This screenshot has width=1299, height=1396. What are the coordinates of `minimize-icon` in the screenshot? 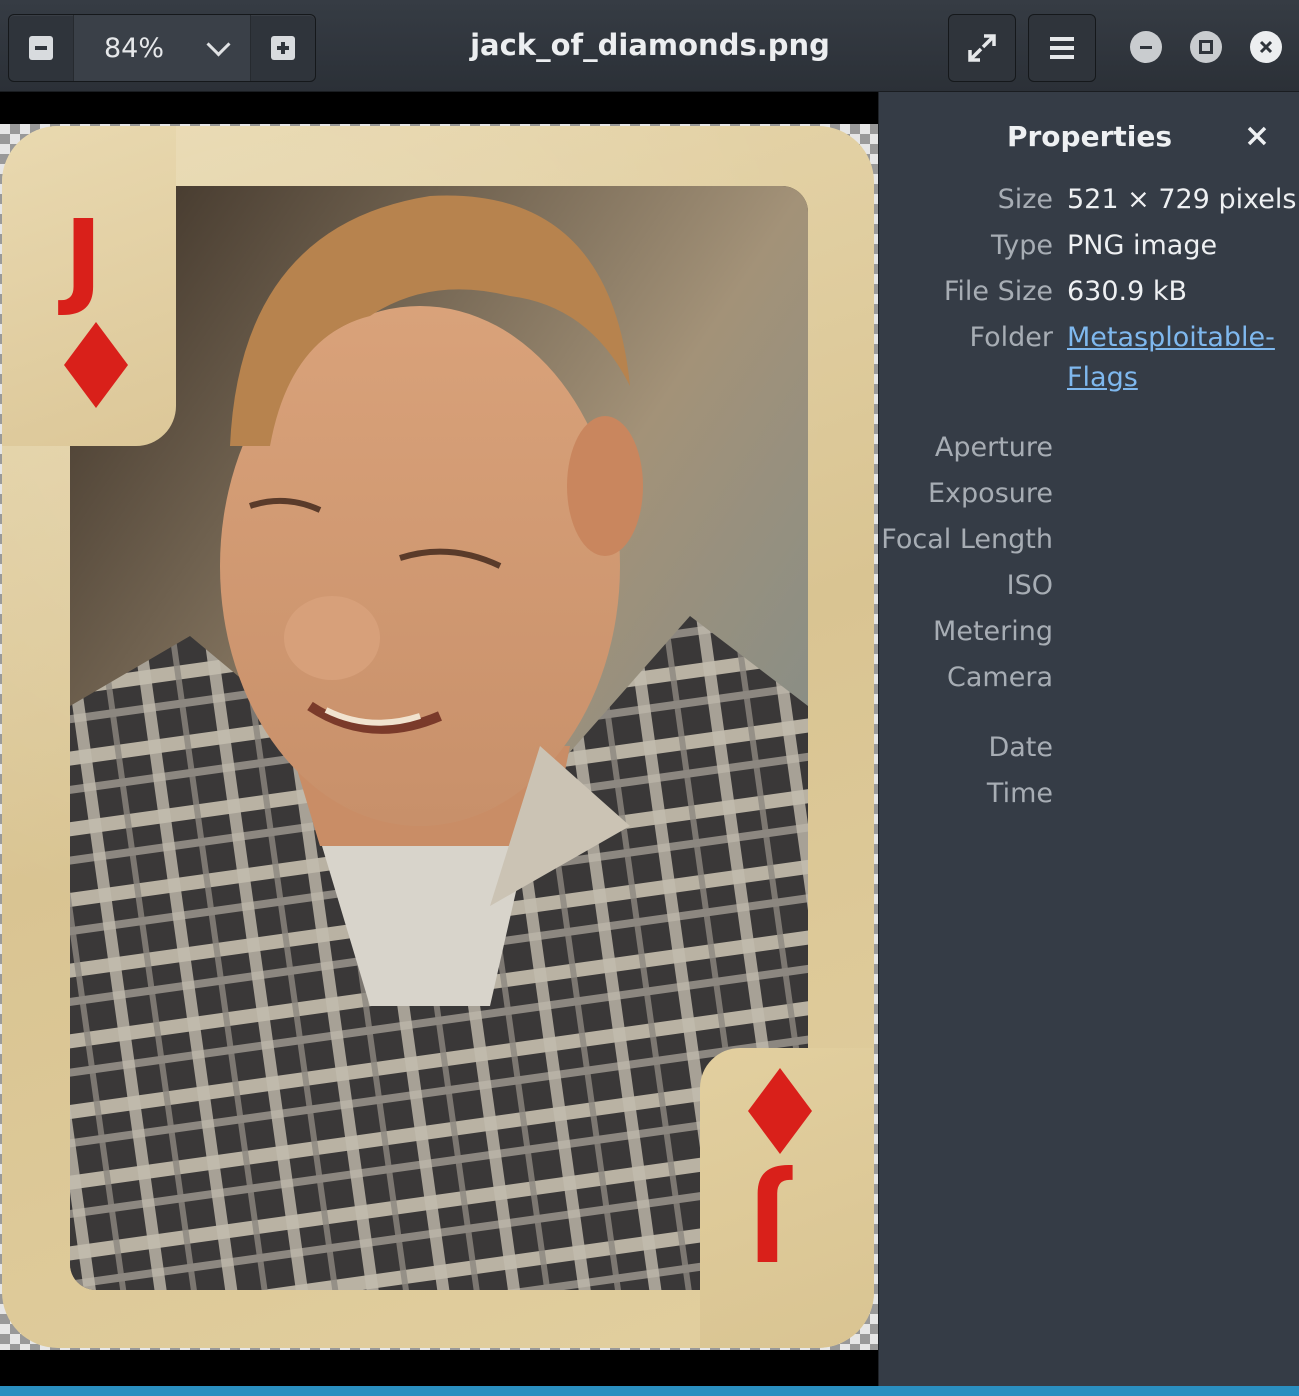 It's located at (1146, 47).